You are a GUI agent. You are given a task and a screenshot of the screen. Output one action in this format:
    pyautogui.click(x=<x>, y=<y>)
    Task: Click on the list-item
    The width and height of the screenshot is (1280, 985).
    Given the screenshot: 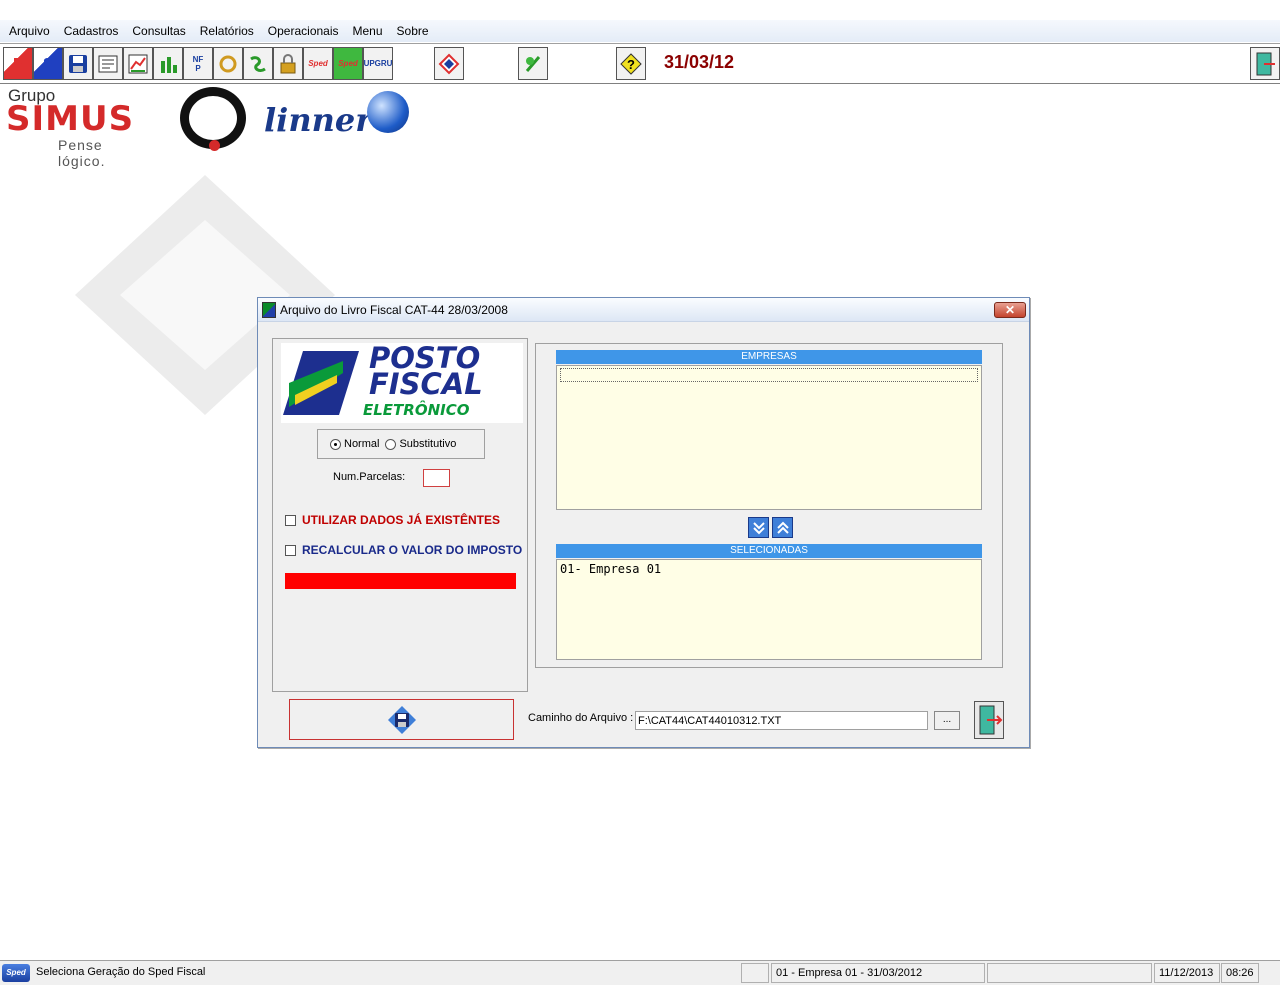 What is the action you would take?
    pyautogui.click(x=769, y=375)
    